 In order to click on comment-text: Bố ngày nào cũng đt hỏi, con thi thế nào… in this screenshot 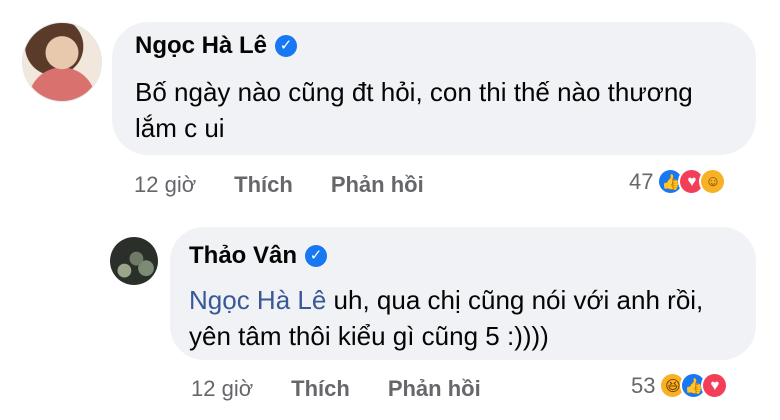, I will do `click(414, 110)`.